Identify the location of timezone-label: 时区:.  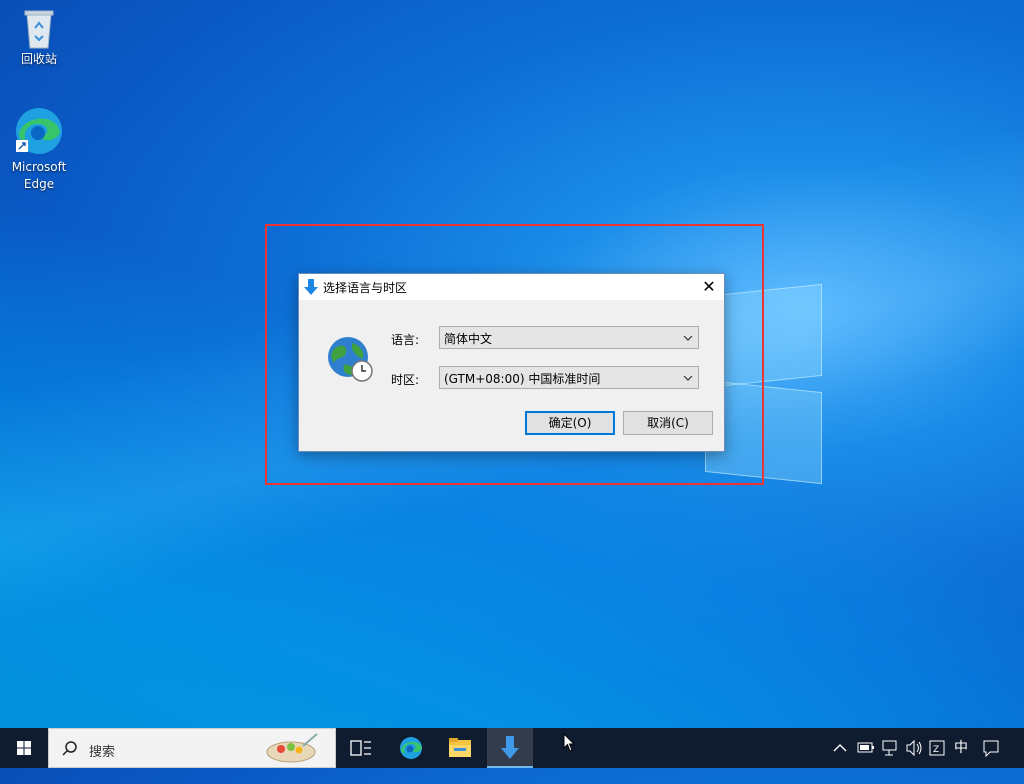
(405, 380).